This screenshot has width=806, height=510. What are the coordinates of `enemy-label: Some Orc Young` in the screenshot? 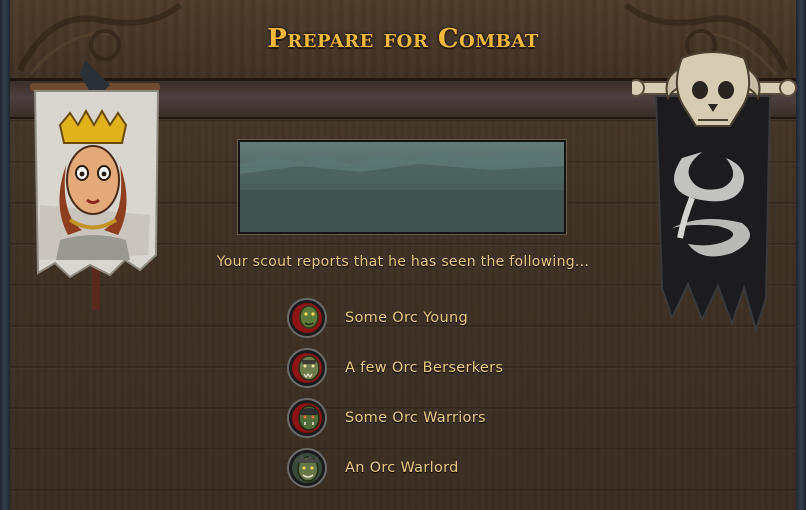 It's located at (406, 318).